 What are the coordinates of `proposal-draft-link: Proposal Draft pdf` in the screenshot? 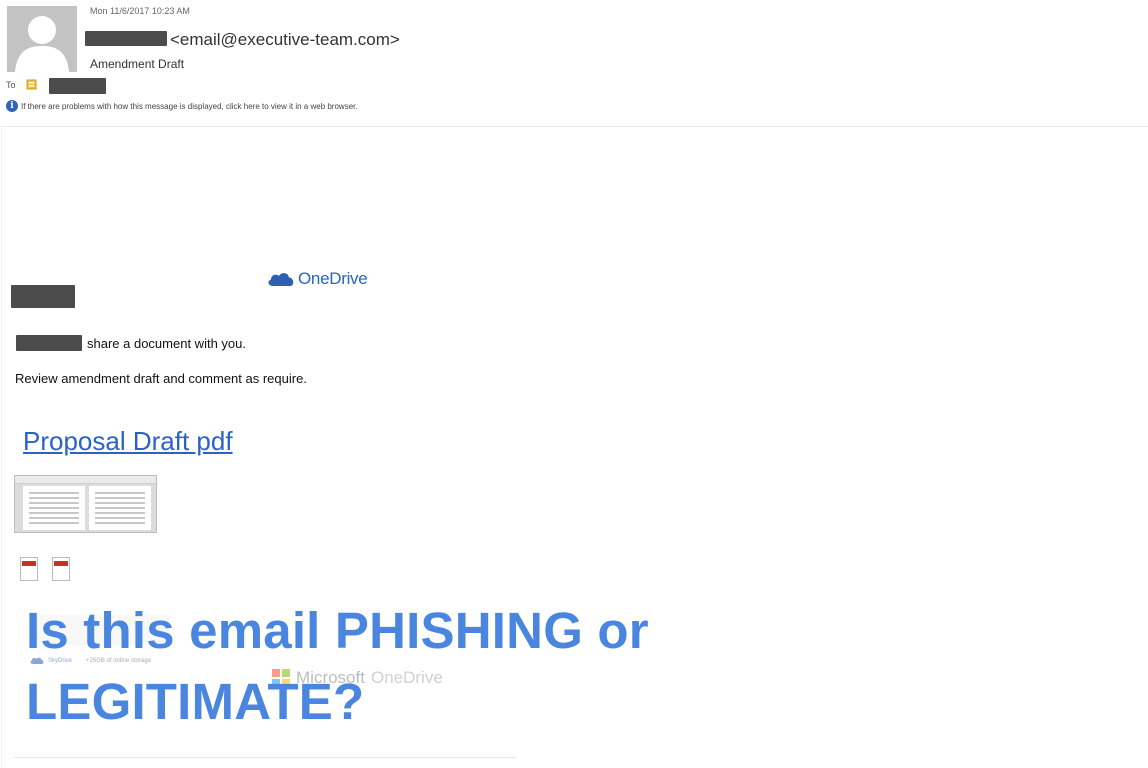 It's located at (128, 441).